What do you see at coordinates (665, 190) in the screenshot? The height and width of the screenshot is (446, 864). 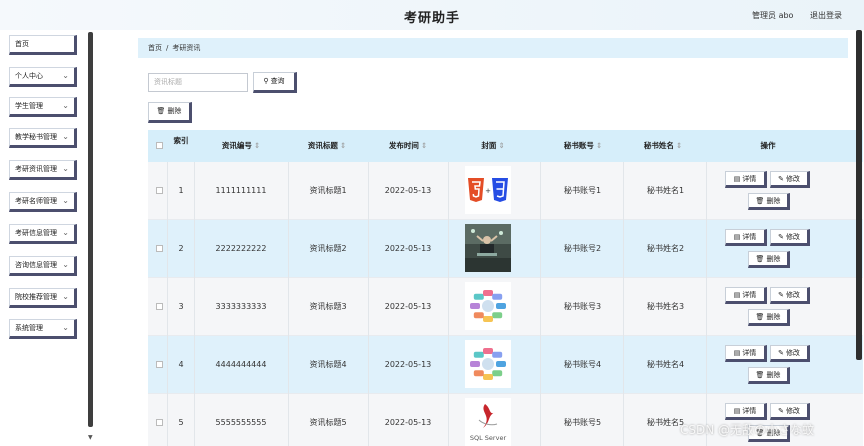 I see `cell-name: 秘书姓名1` at bounding box center [665, 190].